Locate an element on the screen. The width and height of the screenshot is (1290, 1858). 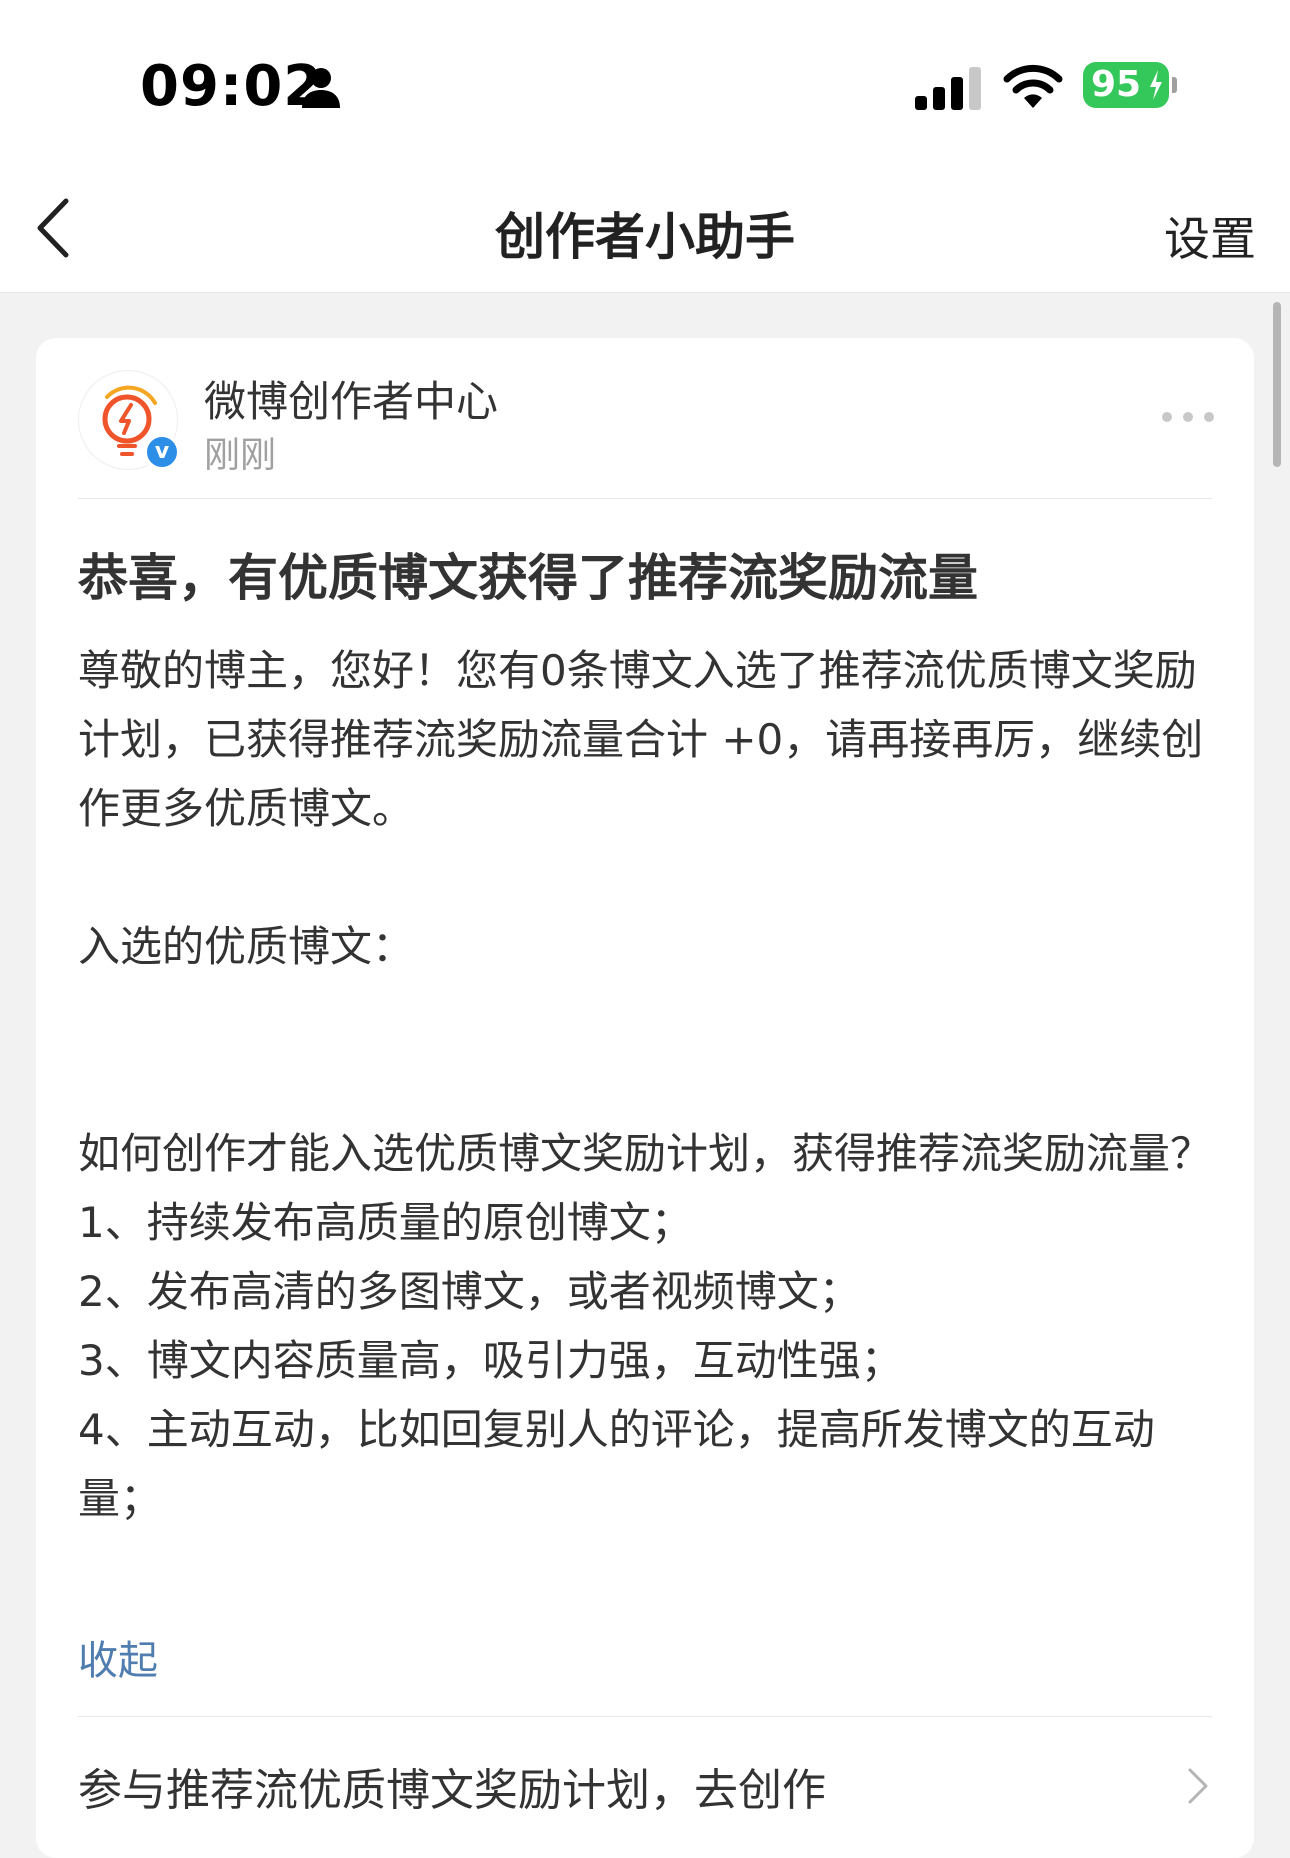
tip-item: 1、持续发布高质量的原创博文； is located at coordinates (385, 1222).